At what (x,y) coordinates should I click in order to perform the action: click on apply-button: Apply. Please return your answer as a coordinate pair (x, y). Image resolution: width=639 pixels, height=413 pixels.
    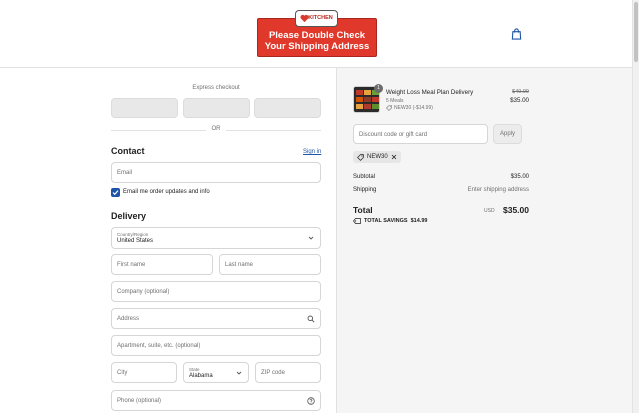
    Looking at the image, I should click on (507, 134).